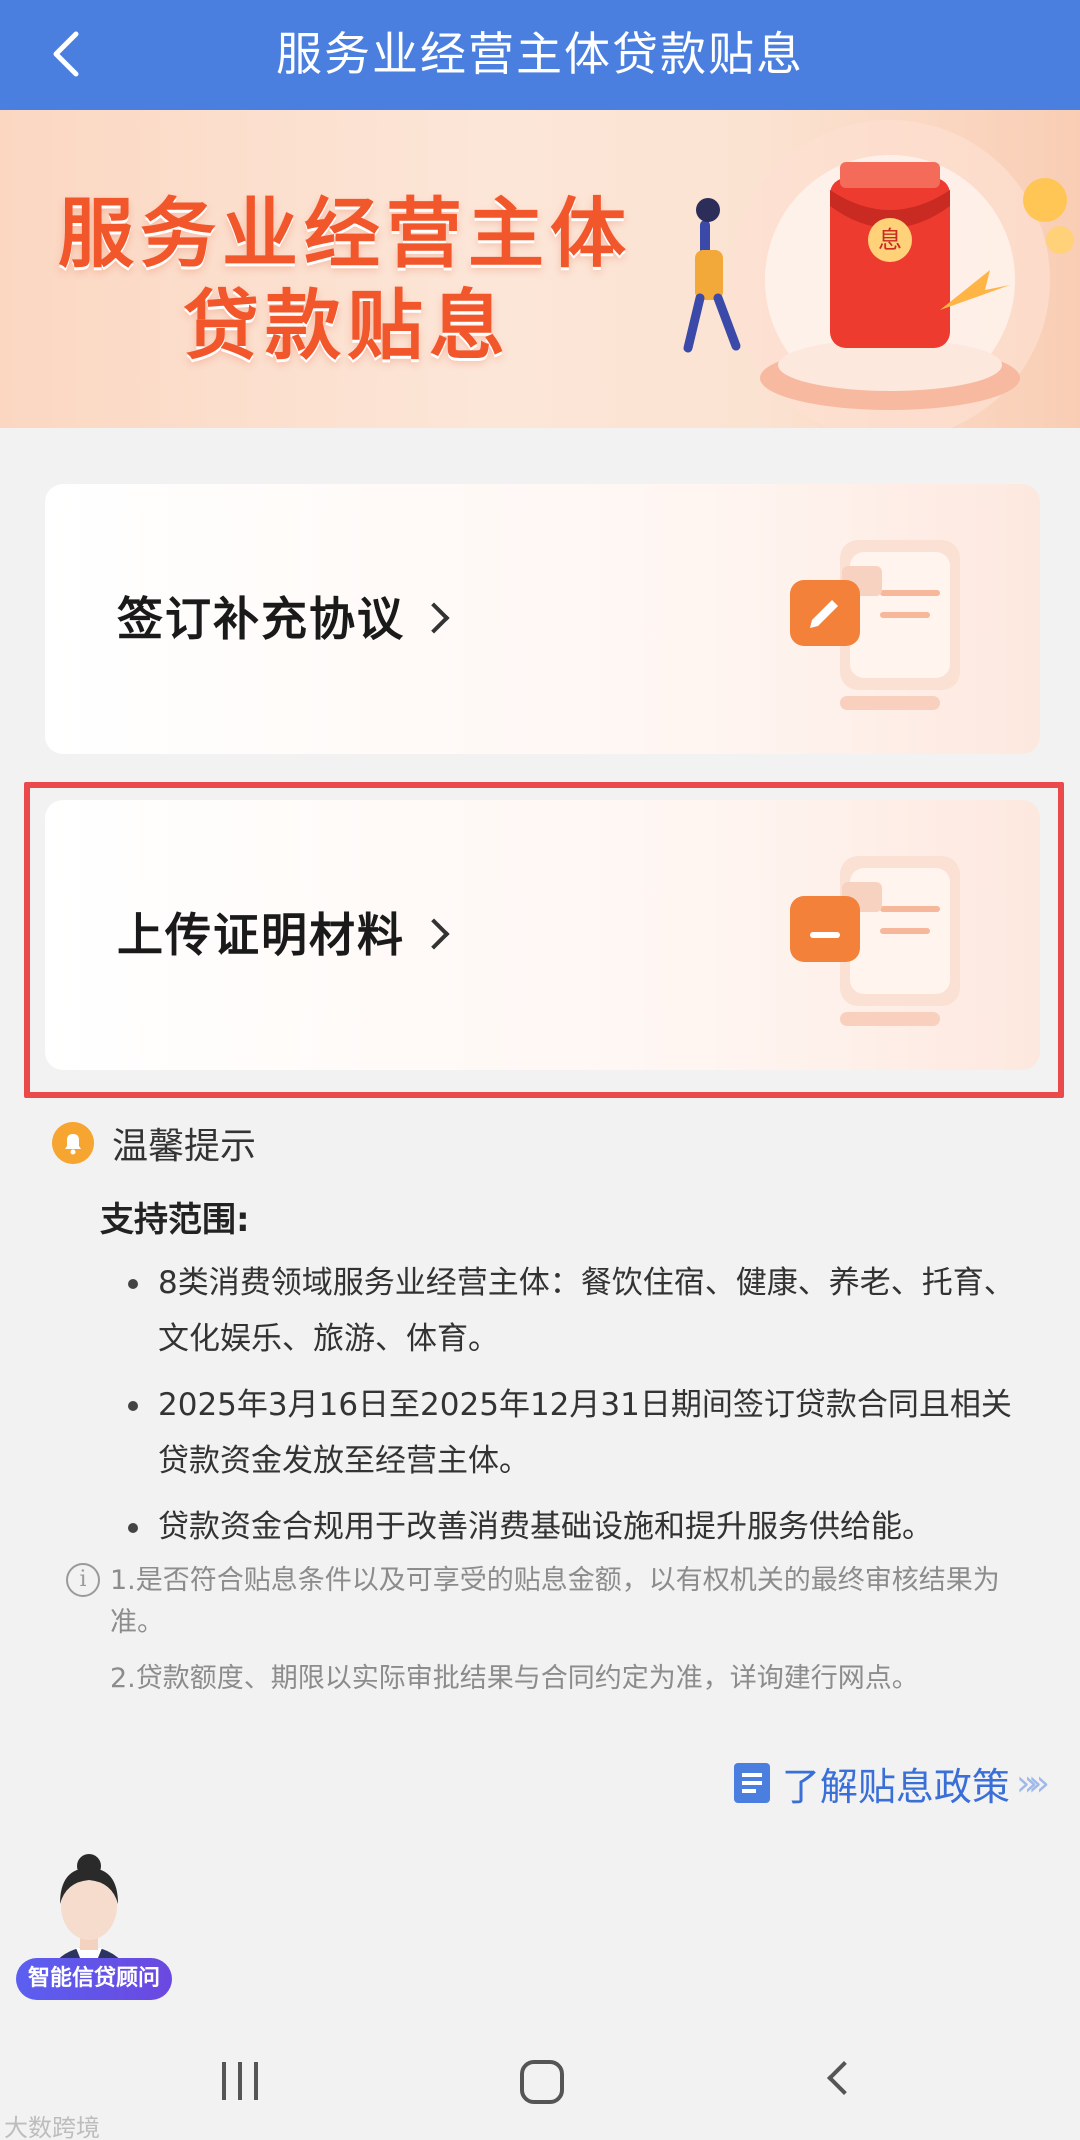 The width and height of the screenshot is (1080, 2140). Describe the element at coordinates (83, 1580) in the screenshot. I see `info-icon: i` at that location.